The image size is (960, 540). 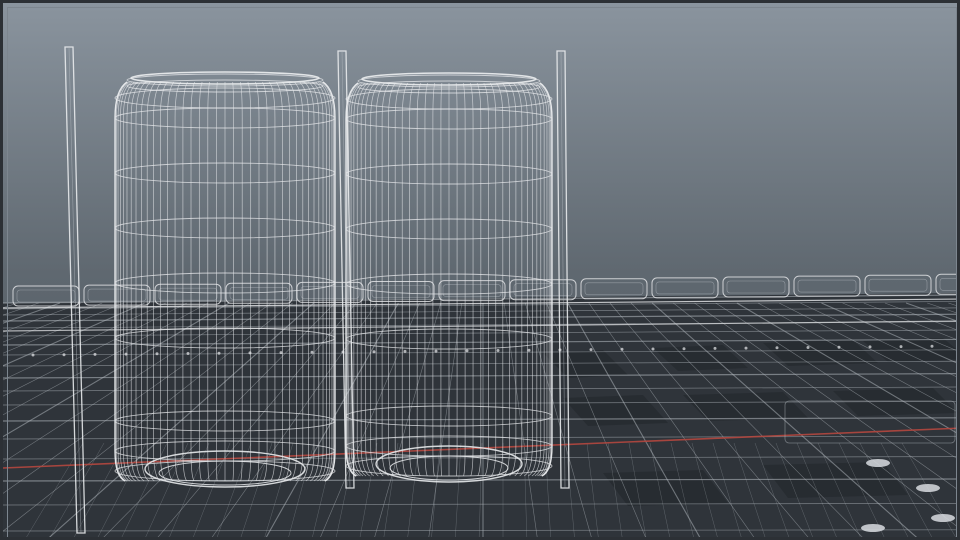 What do you see at coordinates (835, 480) in the screenshot?
I see `floor-panel` at bounding box center [835, 480].